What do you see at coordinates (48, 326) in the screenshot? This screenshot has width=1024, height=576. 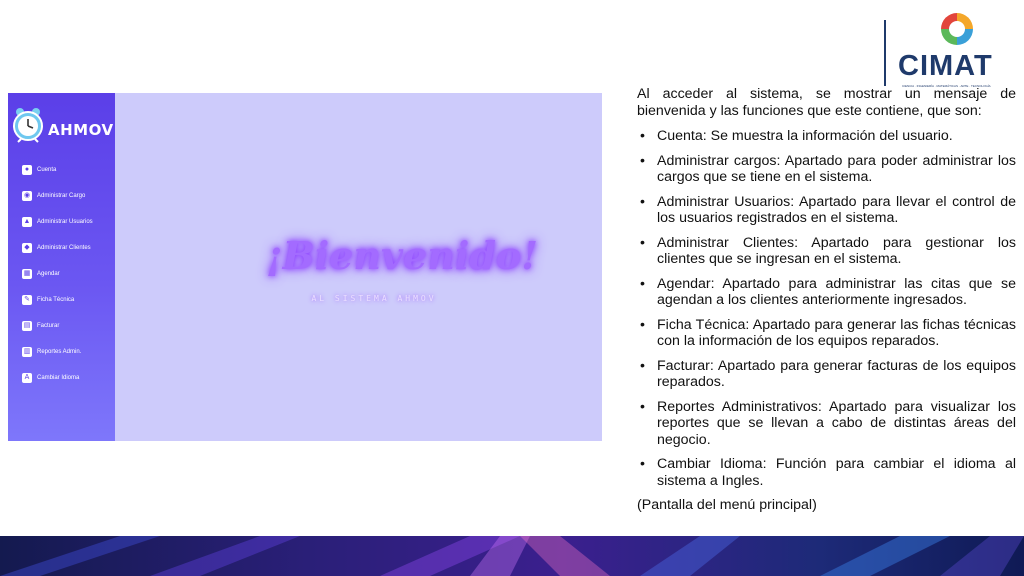 I see `sidebar-item-label: Facturar` at bounding box center [48, 326].